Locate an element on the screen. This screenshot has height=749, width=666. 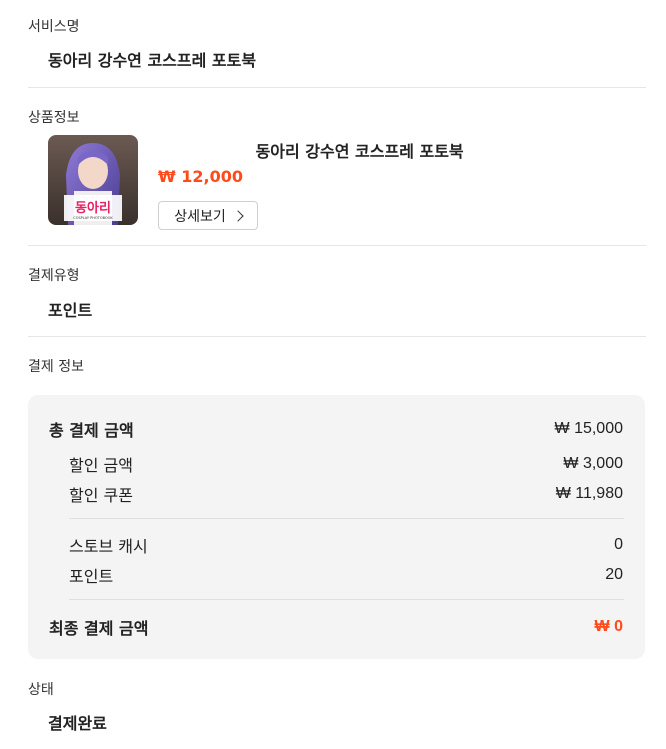
total-amount-value: ₩ 15,000 is located at coordinates (588, 428).